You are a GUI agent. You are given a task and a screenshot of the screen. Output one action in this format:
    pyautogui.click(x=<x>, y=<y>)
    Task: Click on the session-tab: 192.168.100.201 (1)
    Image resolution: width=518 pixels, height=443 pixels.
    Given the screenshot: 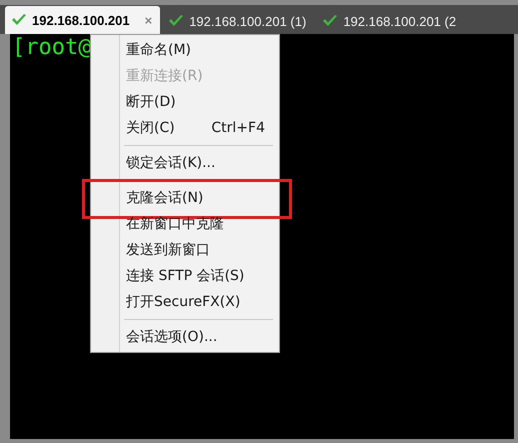 What is the action you would take?
    pyautogui.click(x=238, y=21)
    